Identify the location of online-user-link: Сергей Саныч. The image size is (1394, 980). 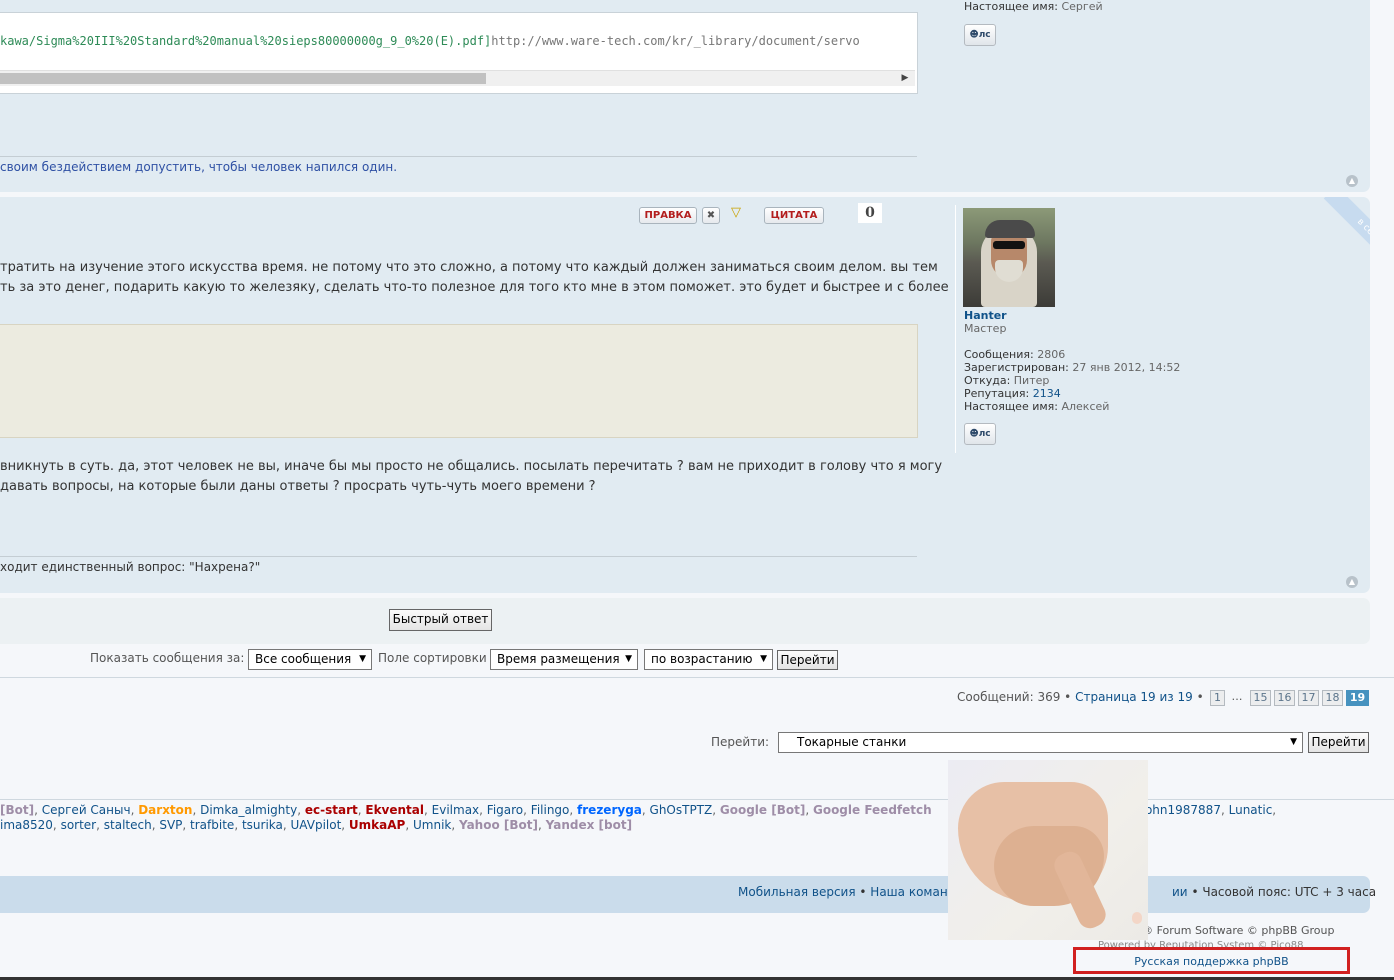
(86, 810).